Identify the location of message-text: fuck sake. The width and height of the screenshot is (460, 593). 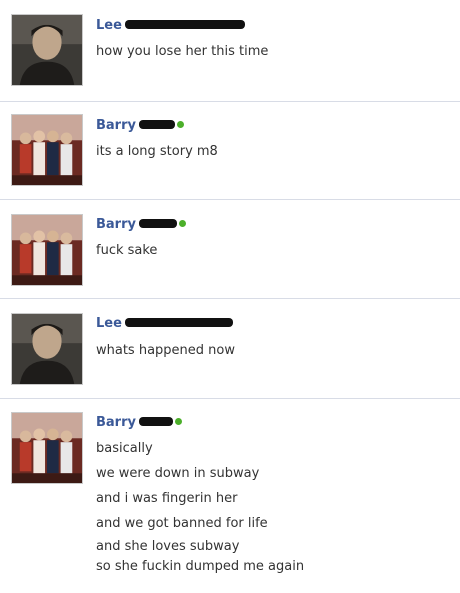
(127, 250).